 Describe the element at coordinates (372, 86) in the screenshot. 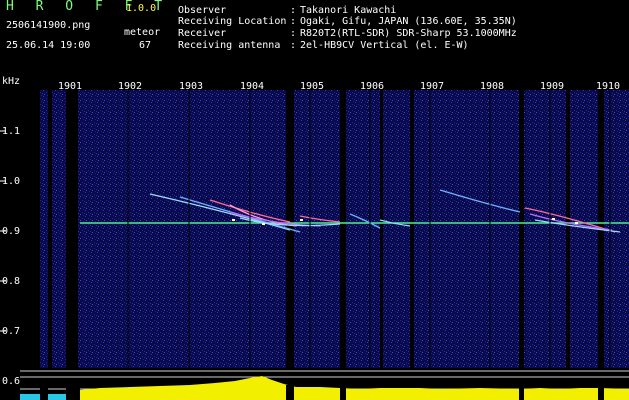

I see `x-tick-label: 1906` at that location.